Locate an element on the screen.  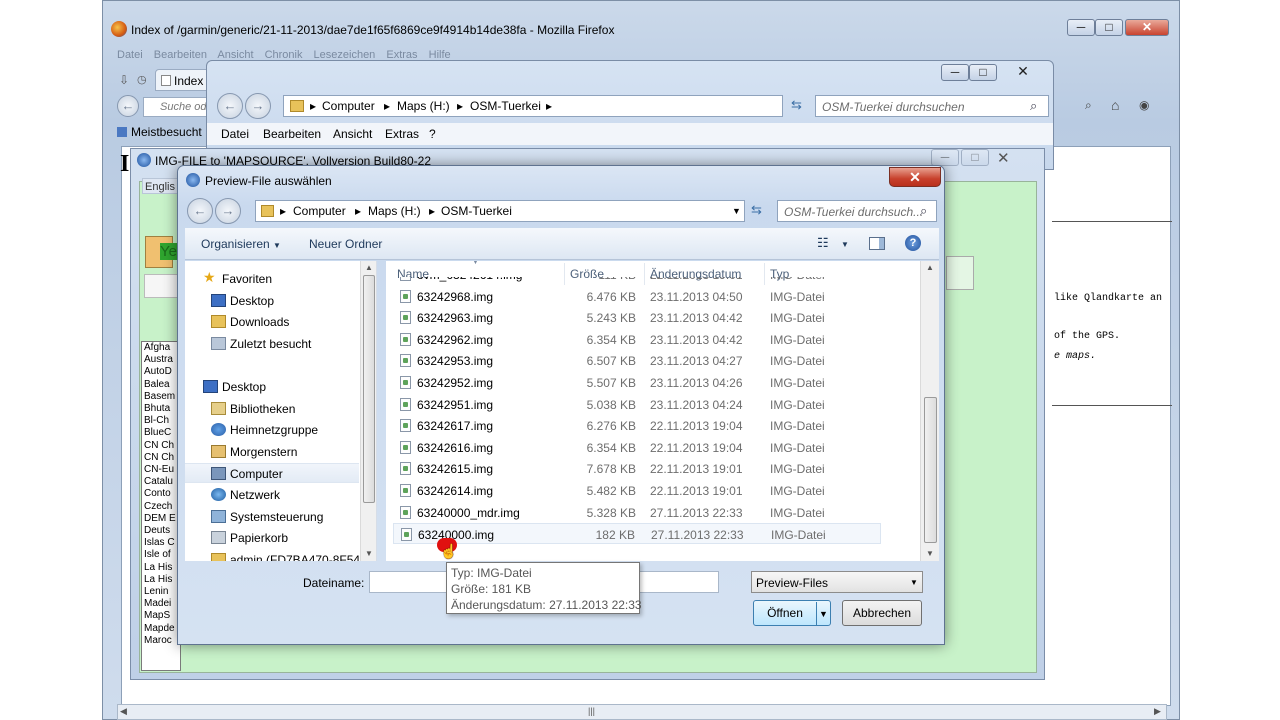
minimize-button: ─ is located at coordinates (1081, 27).